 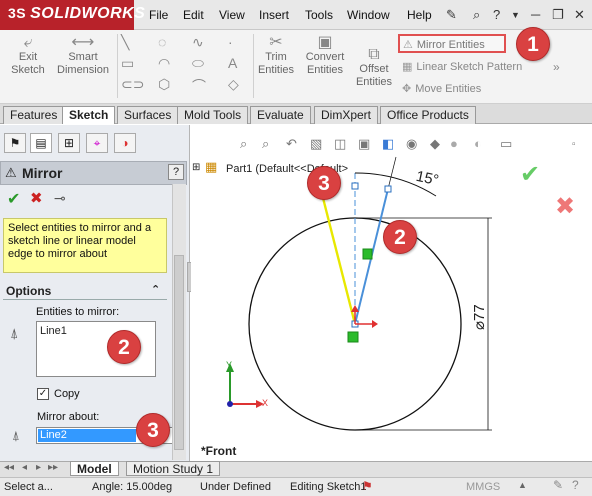 What do you see at coordinates (328, 487) in the screenshot?
I see `status-editing: Editing Sketch1` at bounding box center [328, 487].